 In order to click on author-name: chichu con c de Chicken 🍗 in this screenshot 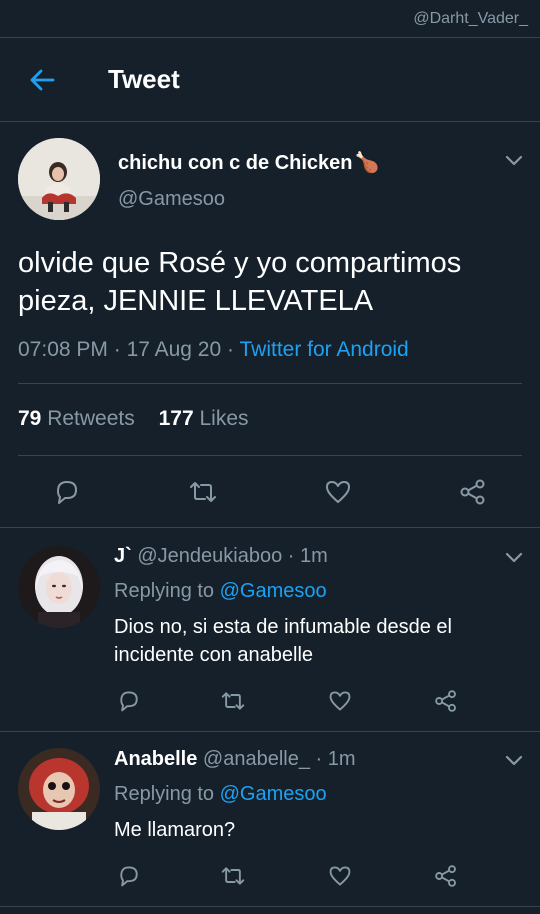, I will do `click(248, 162)`.